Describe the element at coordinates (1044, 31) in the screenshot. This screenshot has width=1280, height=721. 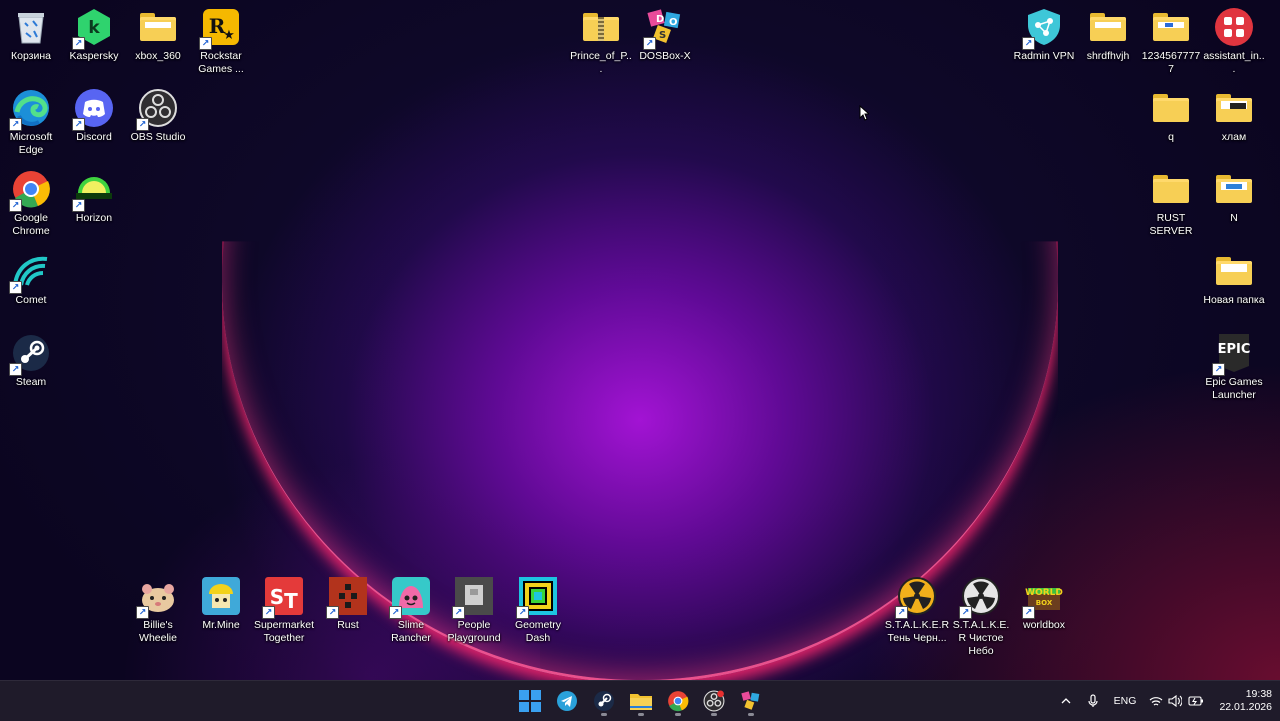
I see `desktop-icon-radmin-vpn: ↗ Radmin VPN` at that location.